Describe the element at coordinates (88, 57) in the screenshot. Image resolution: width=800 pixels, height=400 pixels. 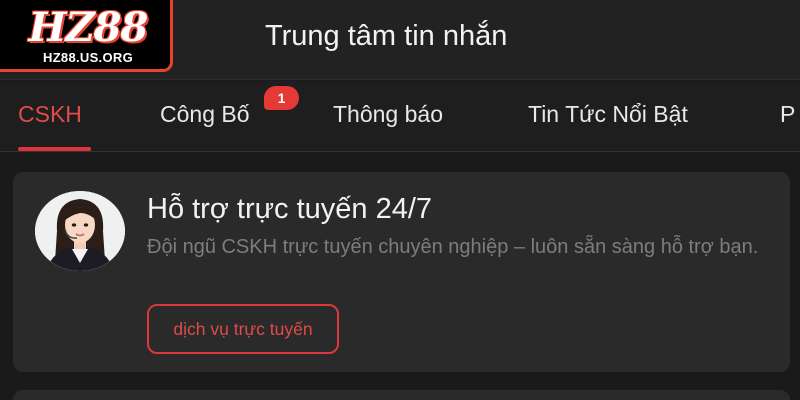
I see `logo-domain: HZ88.US.ORG` at that location.